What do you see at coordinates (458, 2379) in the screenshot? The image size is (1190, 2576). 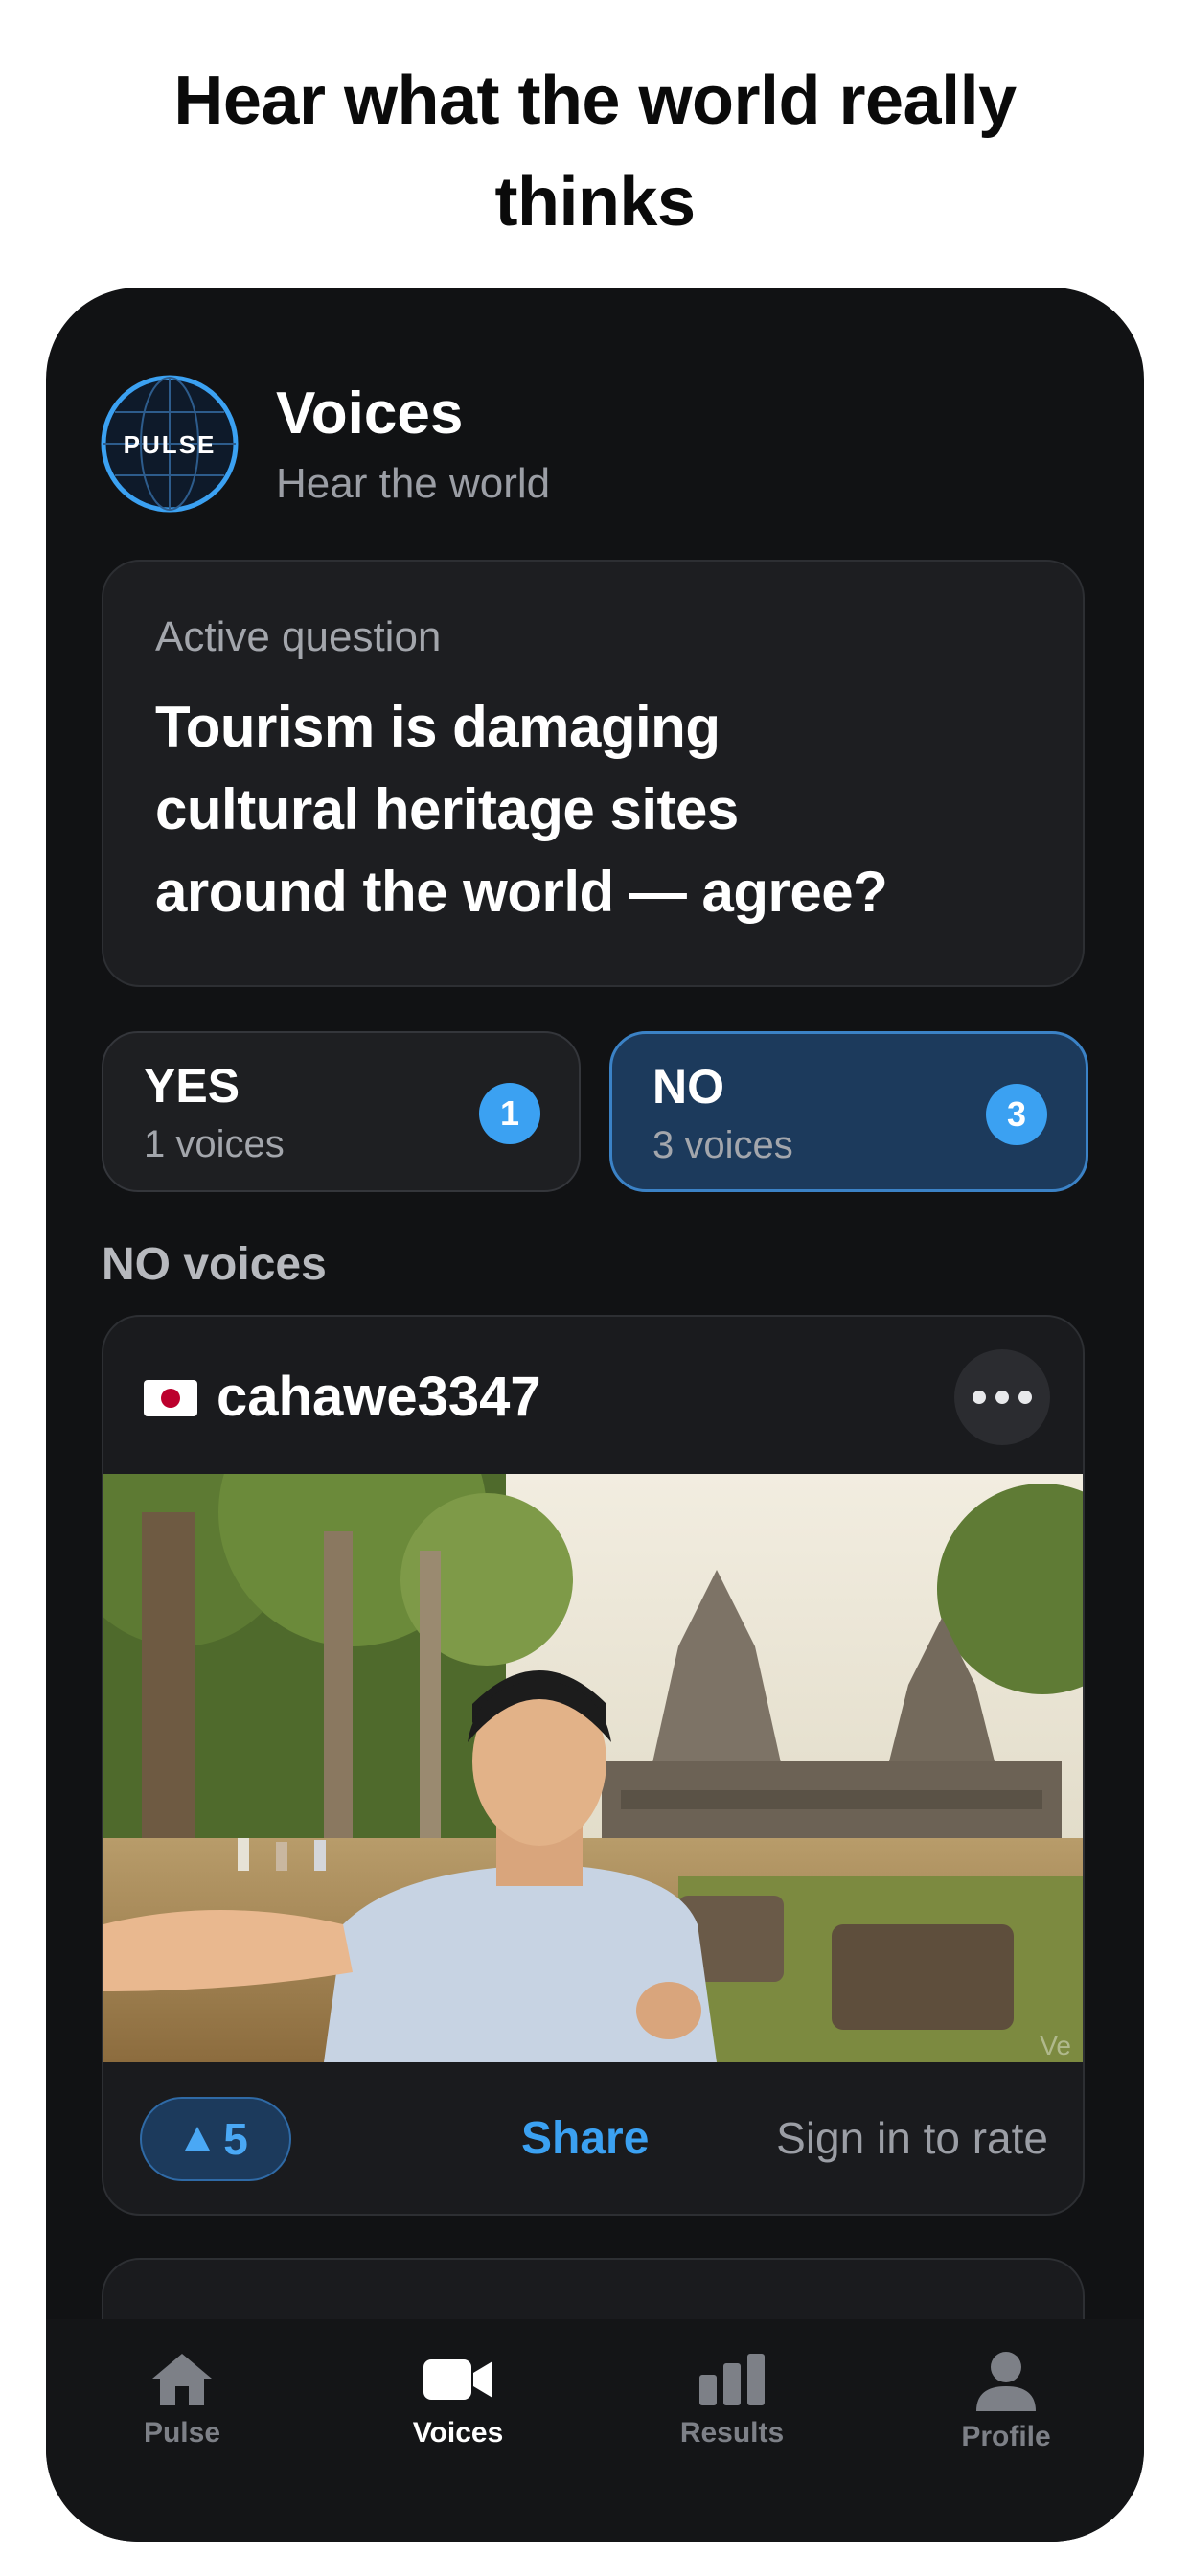 I see `video-camera-icon` at bounding box center [458, 2379].